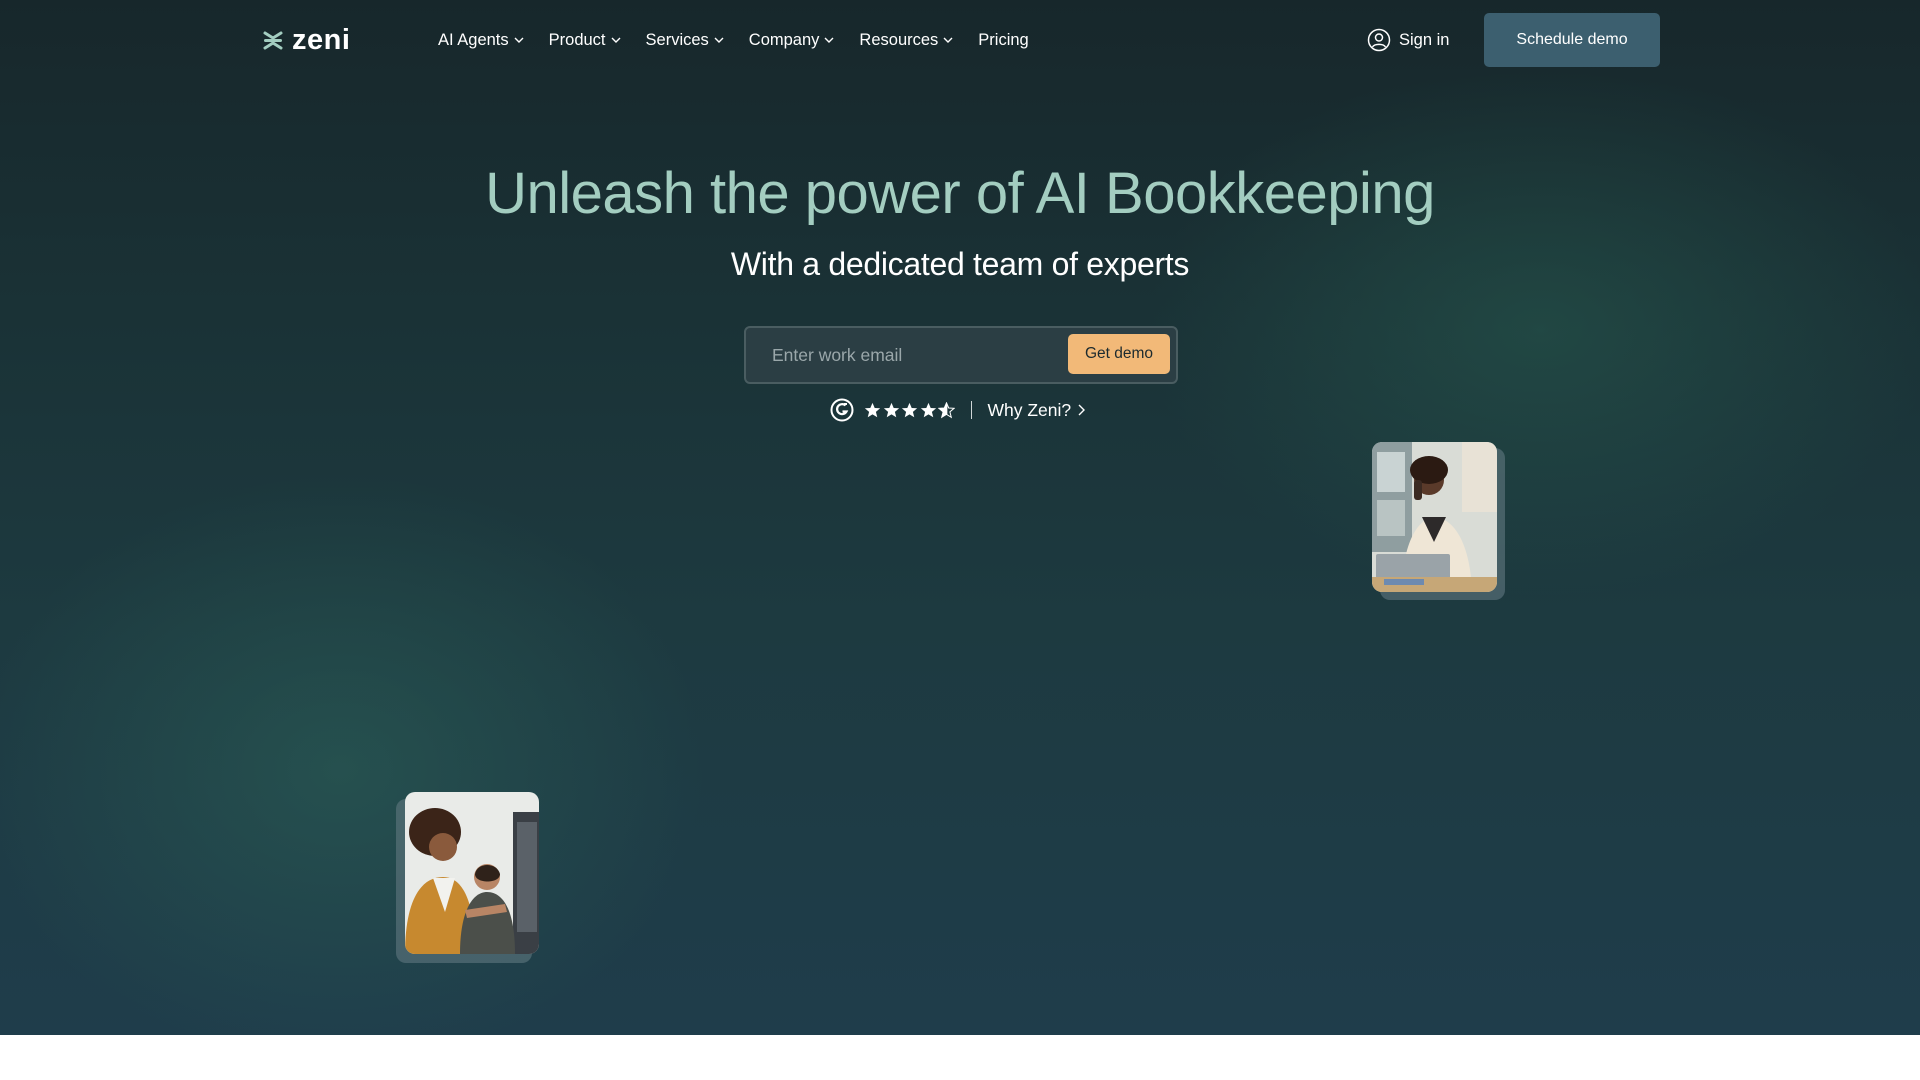 The image size is (1920, 1080). Describe the element at coordinates (1379, 40) in the screenshot. I see `user-circle-icon` at that location.